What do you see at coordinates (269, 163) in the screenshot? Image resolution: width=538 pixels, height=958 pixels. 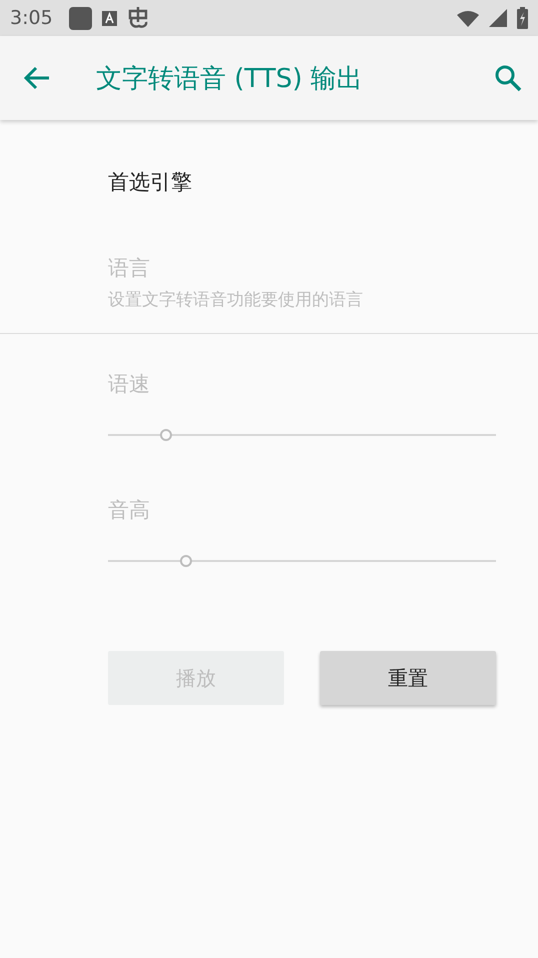 I see `preference-item: 首选引擎` at bounding box center [269, 163].